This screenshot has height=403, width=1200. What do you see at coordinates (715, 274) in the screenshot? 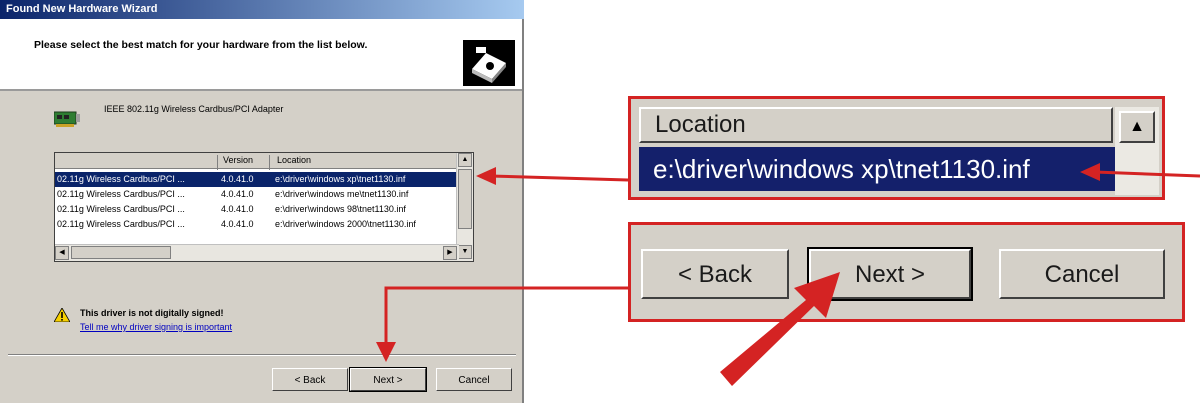
I see `zoom-back-button: < Back` at bounding box center [715, 274].